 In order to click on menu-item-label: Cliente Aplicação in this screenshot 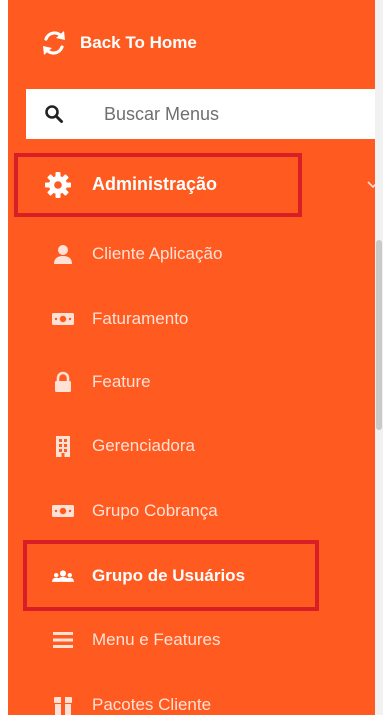, I will do `click(157, 253)`.